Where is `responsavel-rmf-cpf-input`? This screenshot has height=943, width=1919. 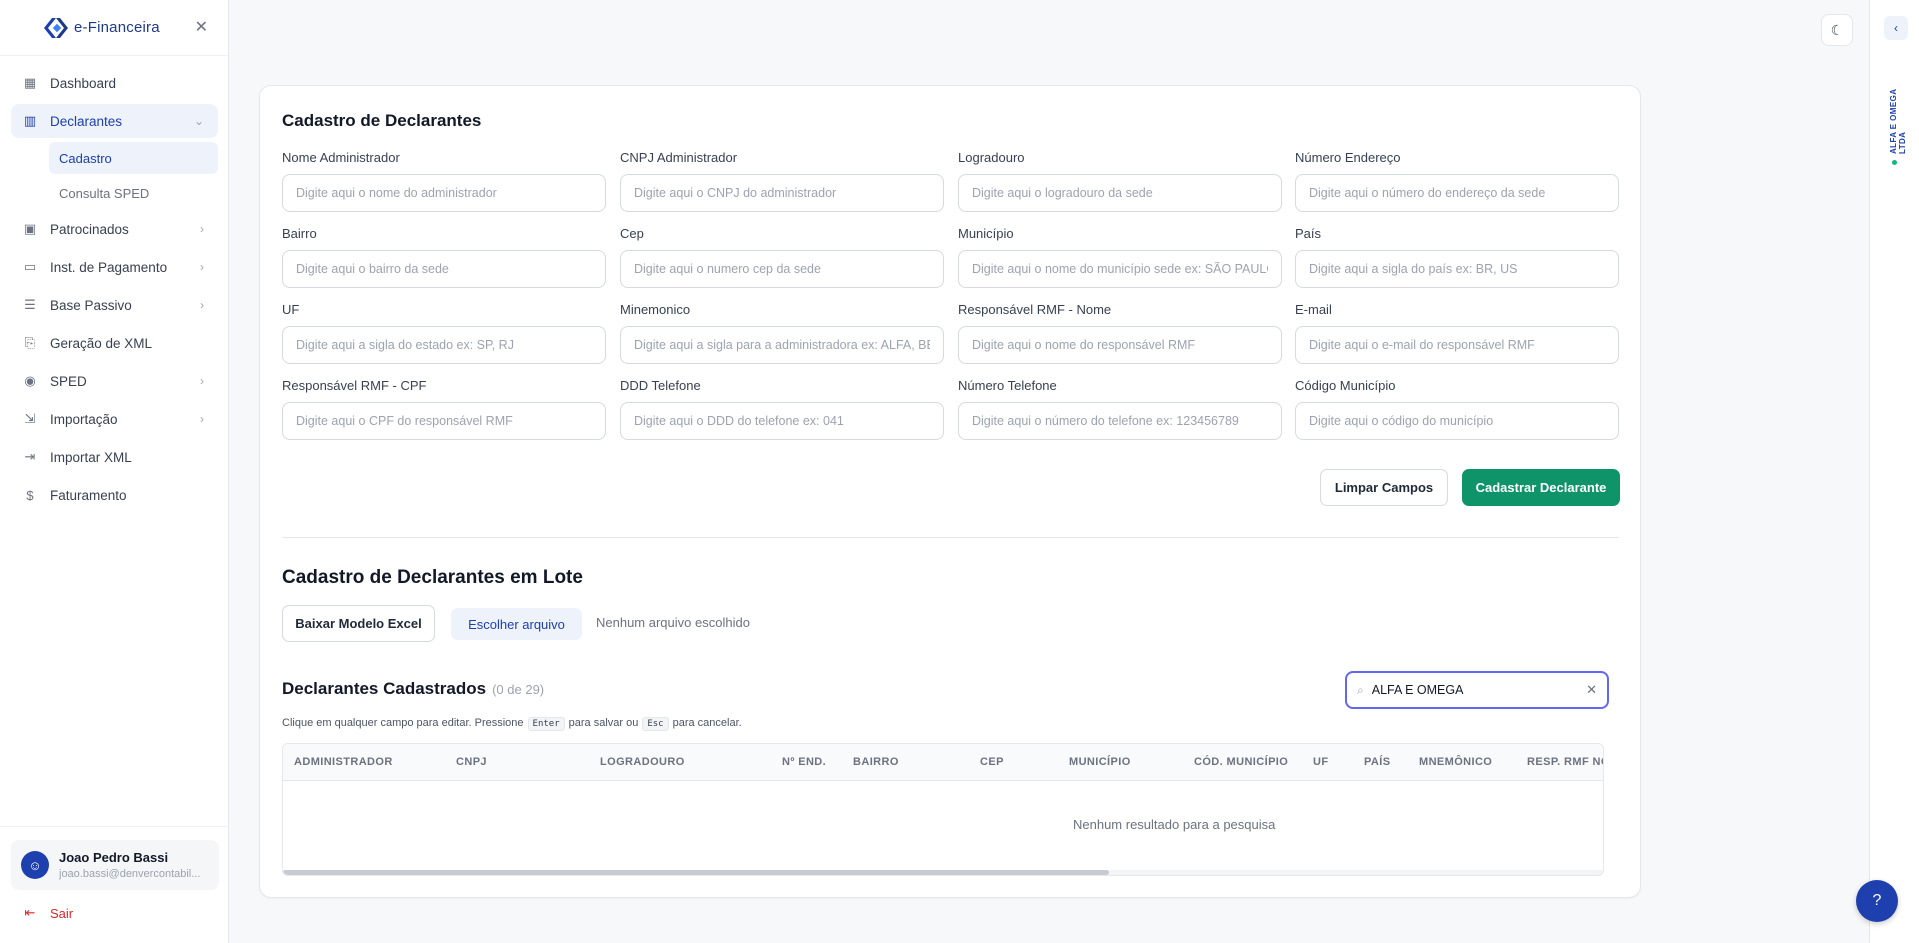
responsavel-rmf-cpf-input is located at coordinates (444, 421).